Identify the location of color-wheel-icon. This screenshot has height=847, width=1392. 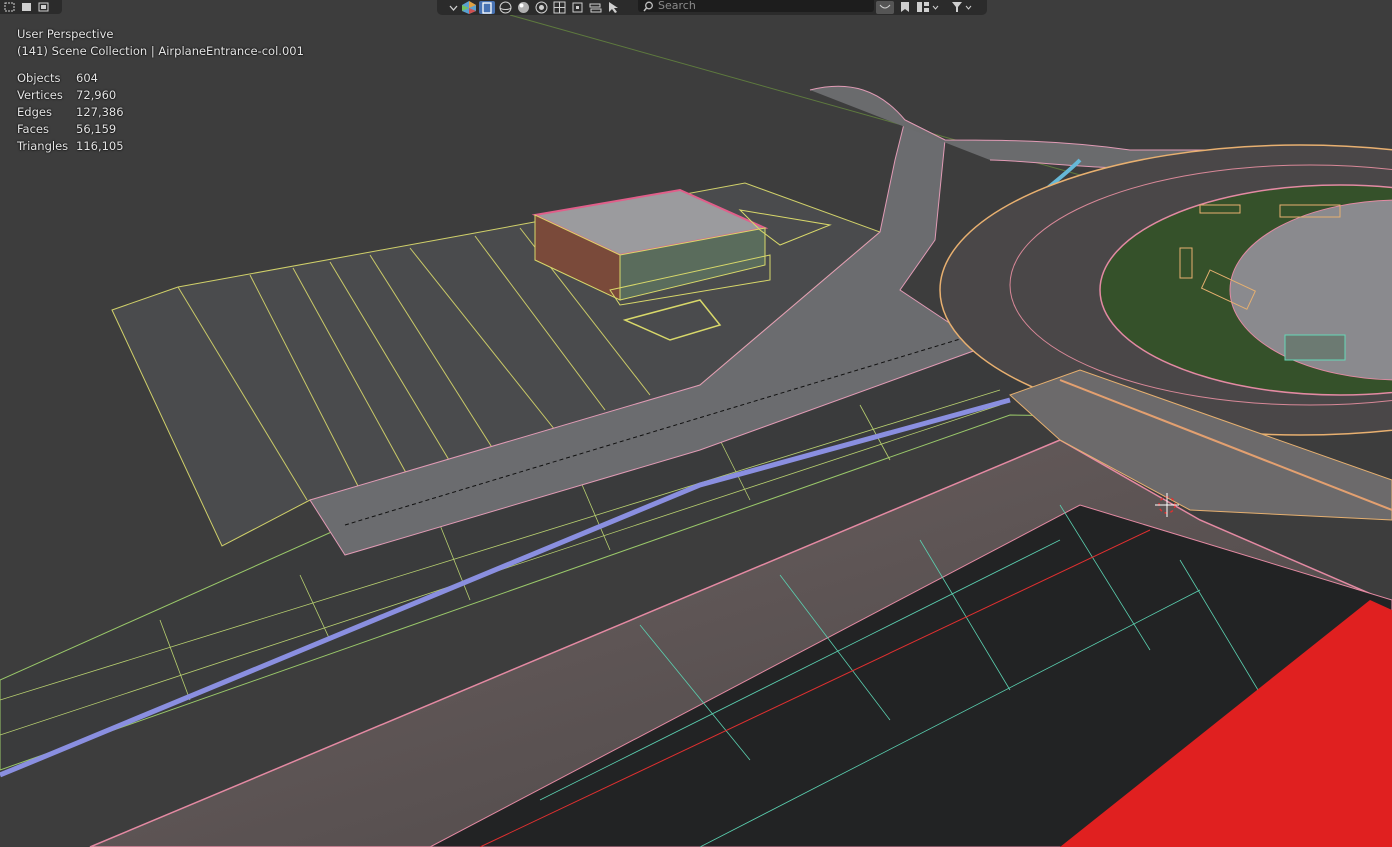
(469, 7).